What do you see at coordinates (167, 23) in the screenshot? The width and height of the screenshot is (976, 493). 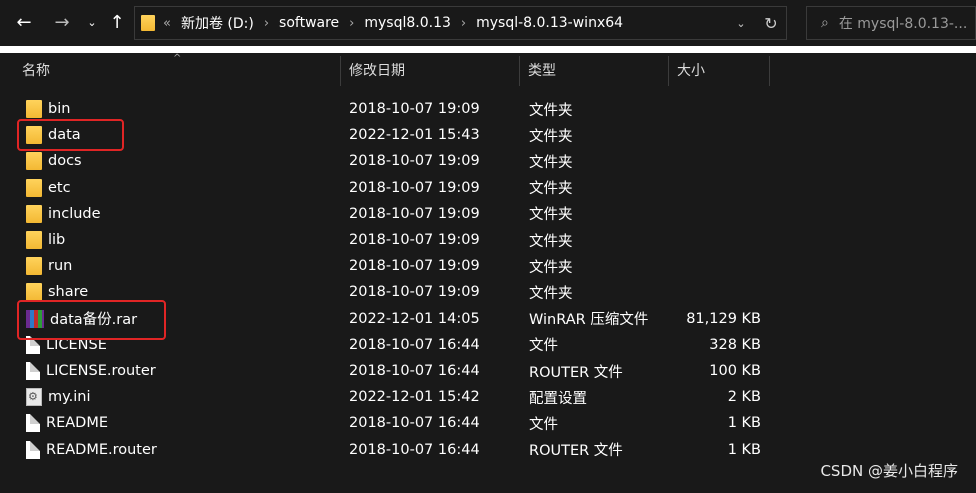 I see `path-overflow: «` at bounding box center [167, 23].